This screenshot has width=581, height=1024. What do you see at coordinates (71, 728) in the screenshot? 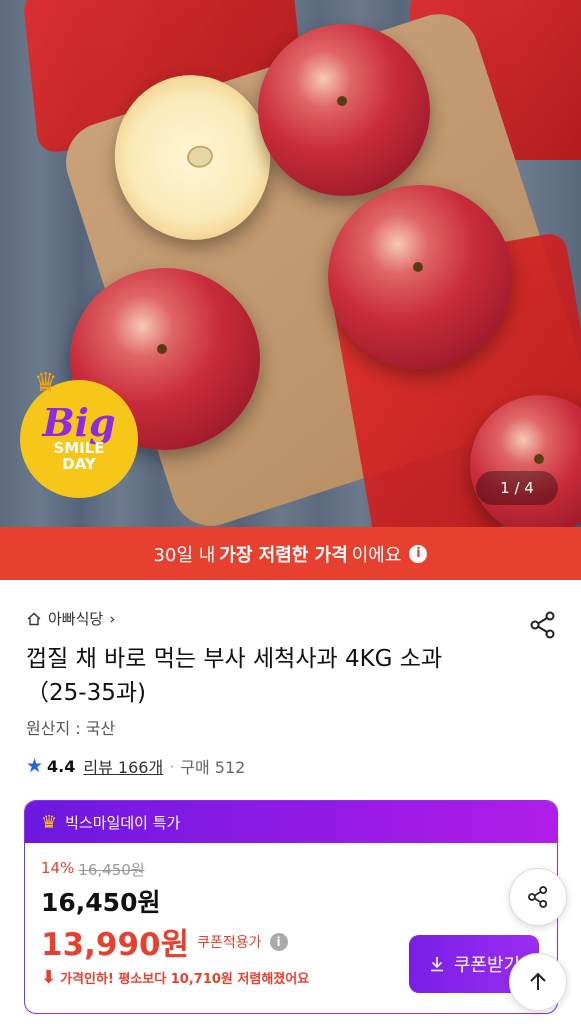
I see `origin-info: 원산지 : 국산` at bounding box center [71, 728].